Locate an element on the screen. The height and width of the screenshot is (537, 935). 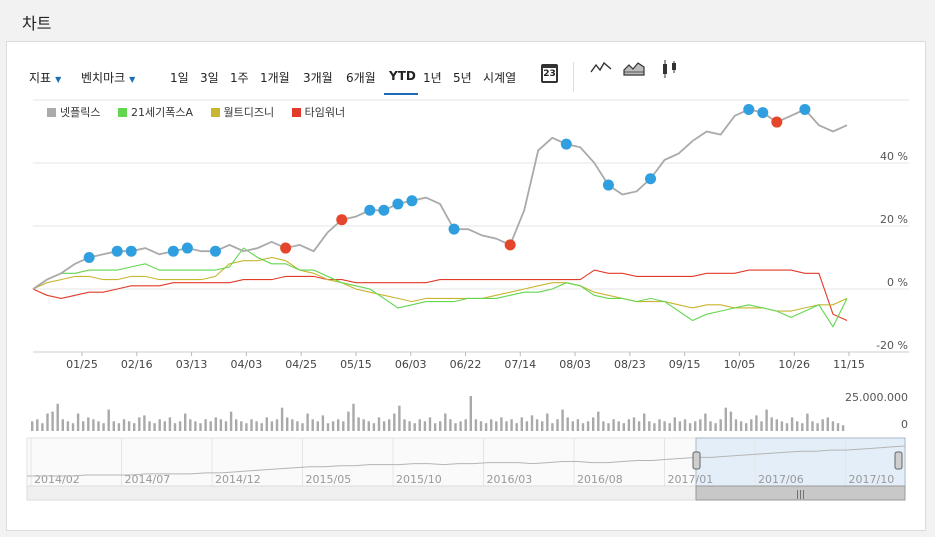
x-tick-label: 06/03 is located at coordinates (411, 364).